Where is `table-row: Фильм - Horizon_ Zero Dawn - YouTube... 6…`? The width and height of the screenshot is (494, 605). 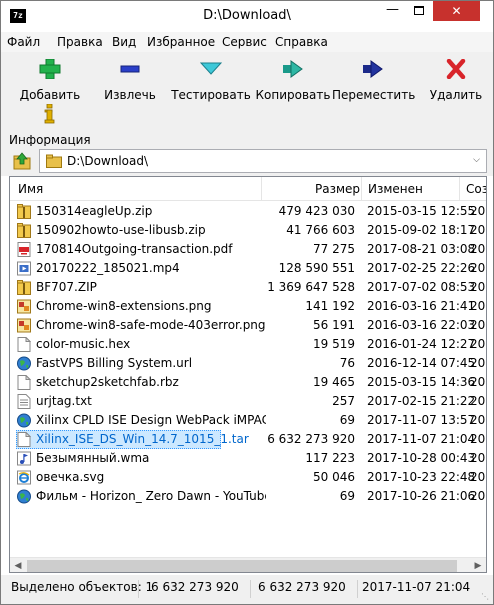
table-row: Фильм - Horizon_ Zero Dawn - YouTube... 6… is located at coordinates (248, 496).